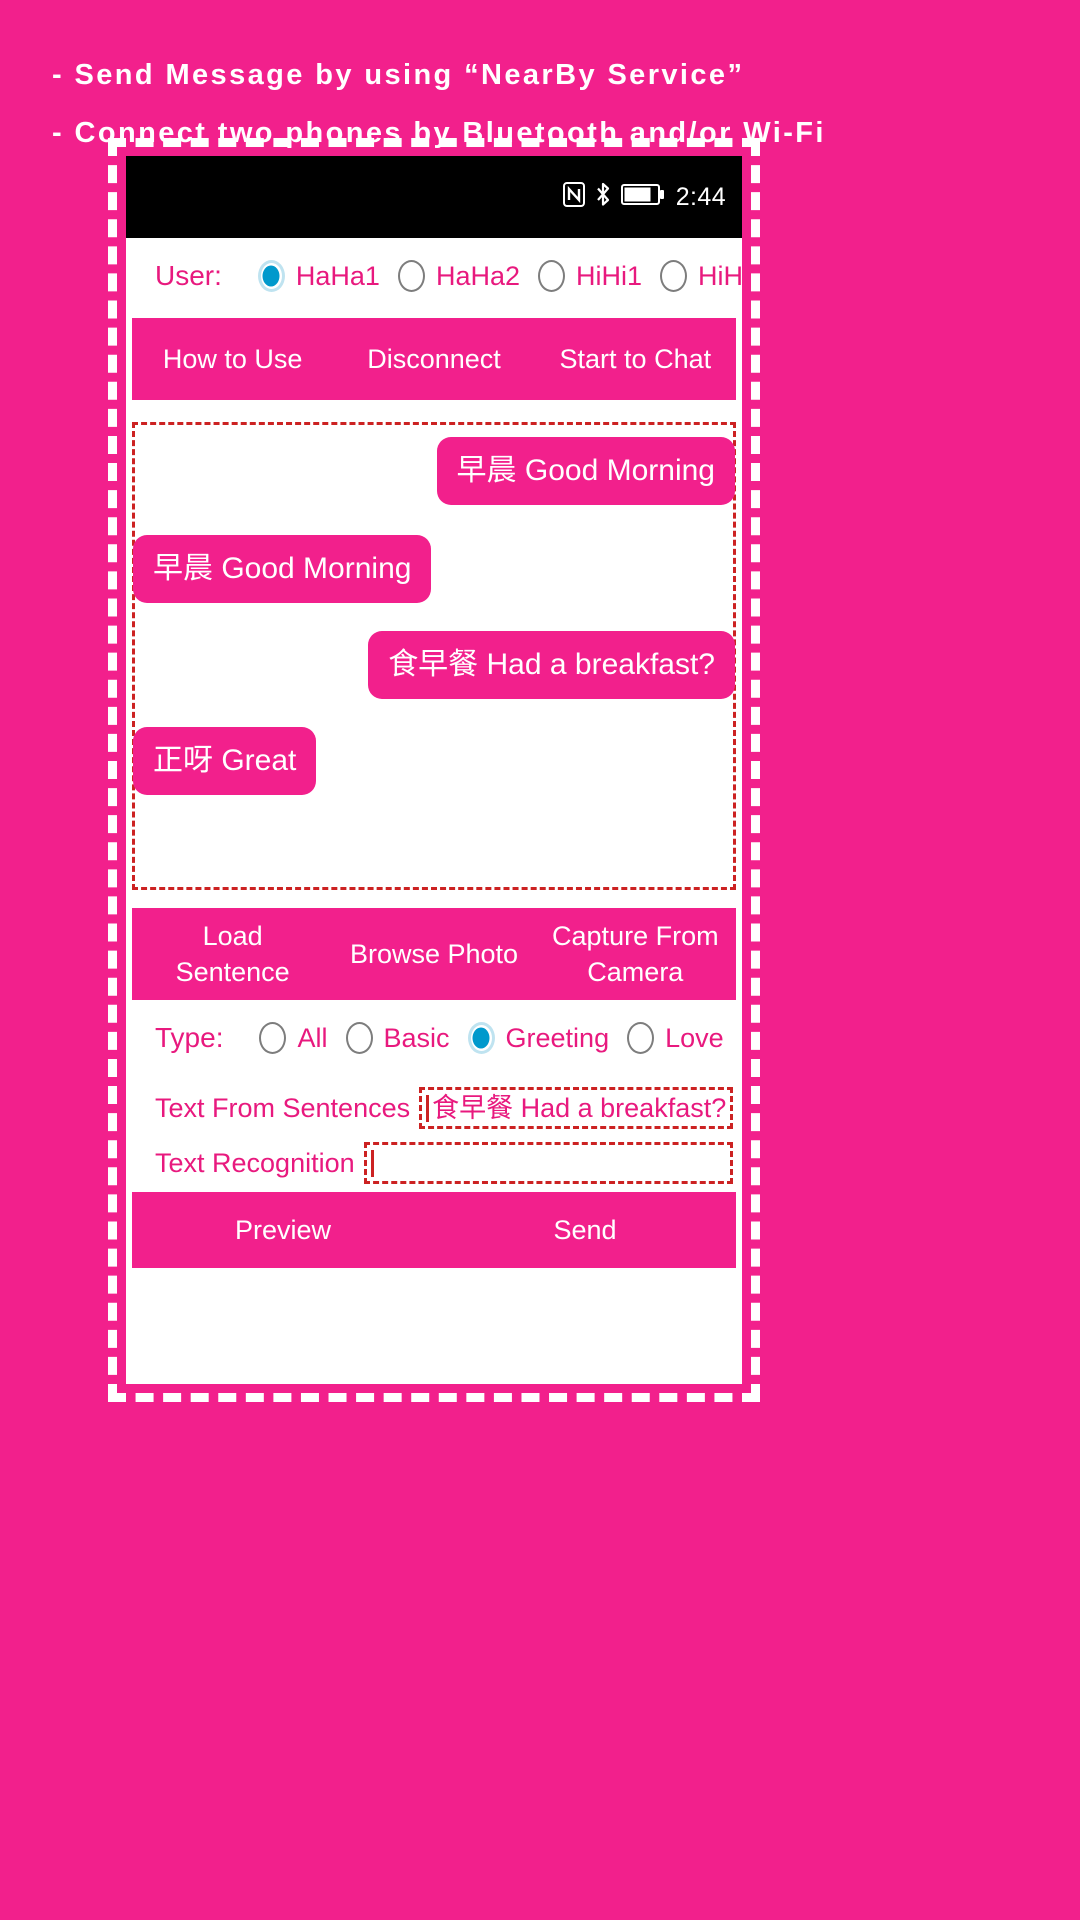  I want to click on chat-bubble-incoming: 正呀 Great, so click(225, 761).